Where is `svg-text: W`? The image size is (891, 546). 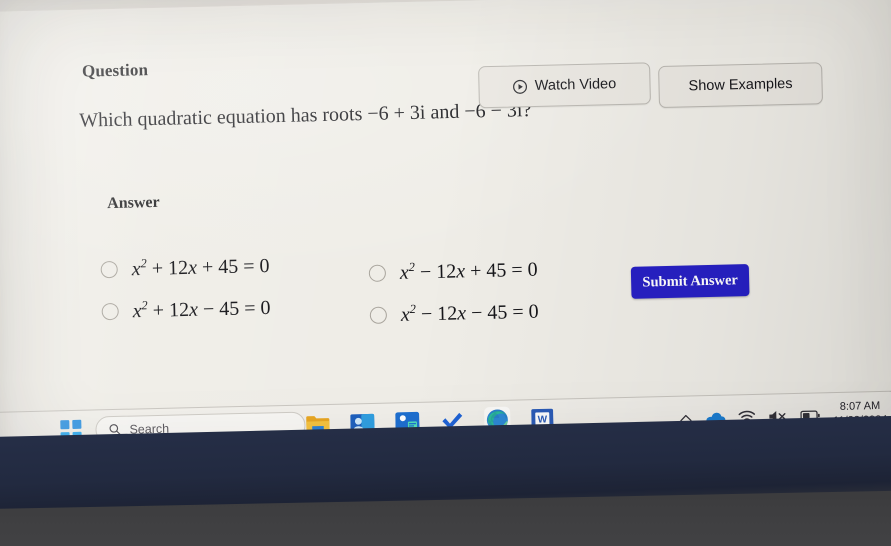
svg-text: W is located at coordinates (543, 419).